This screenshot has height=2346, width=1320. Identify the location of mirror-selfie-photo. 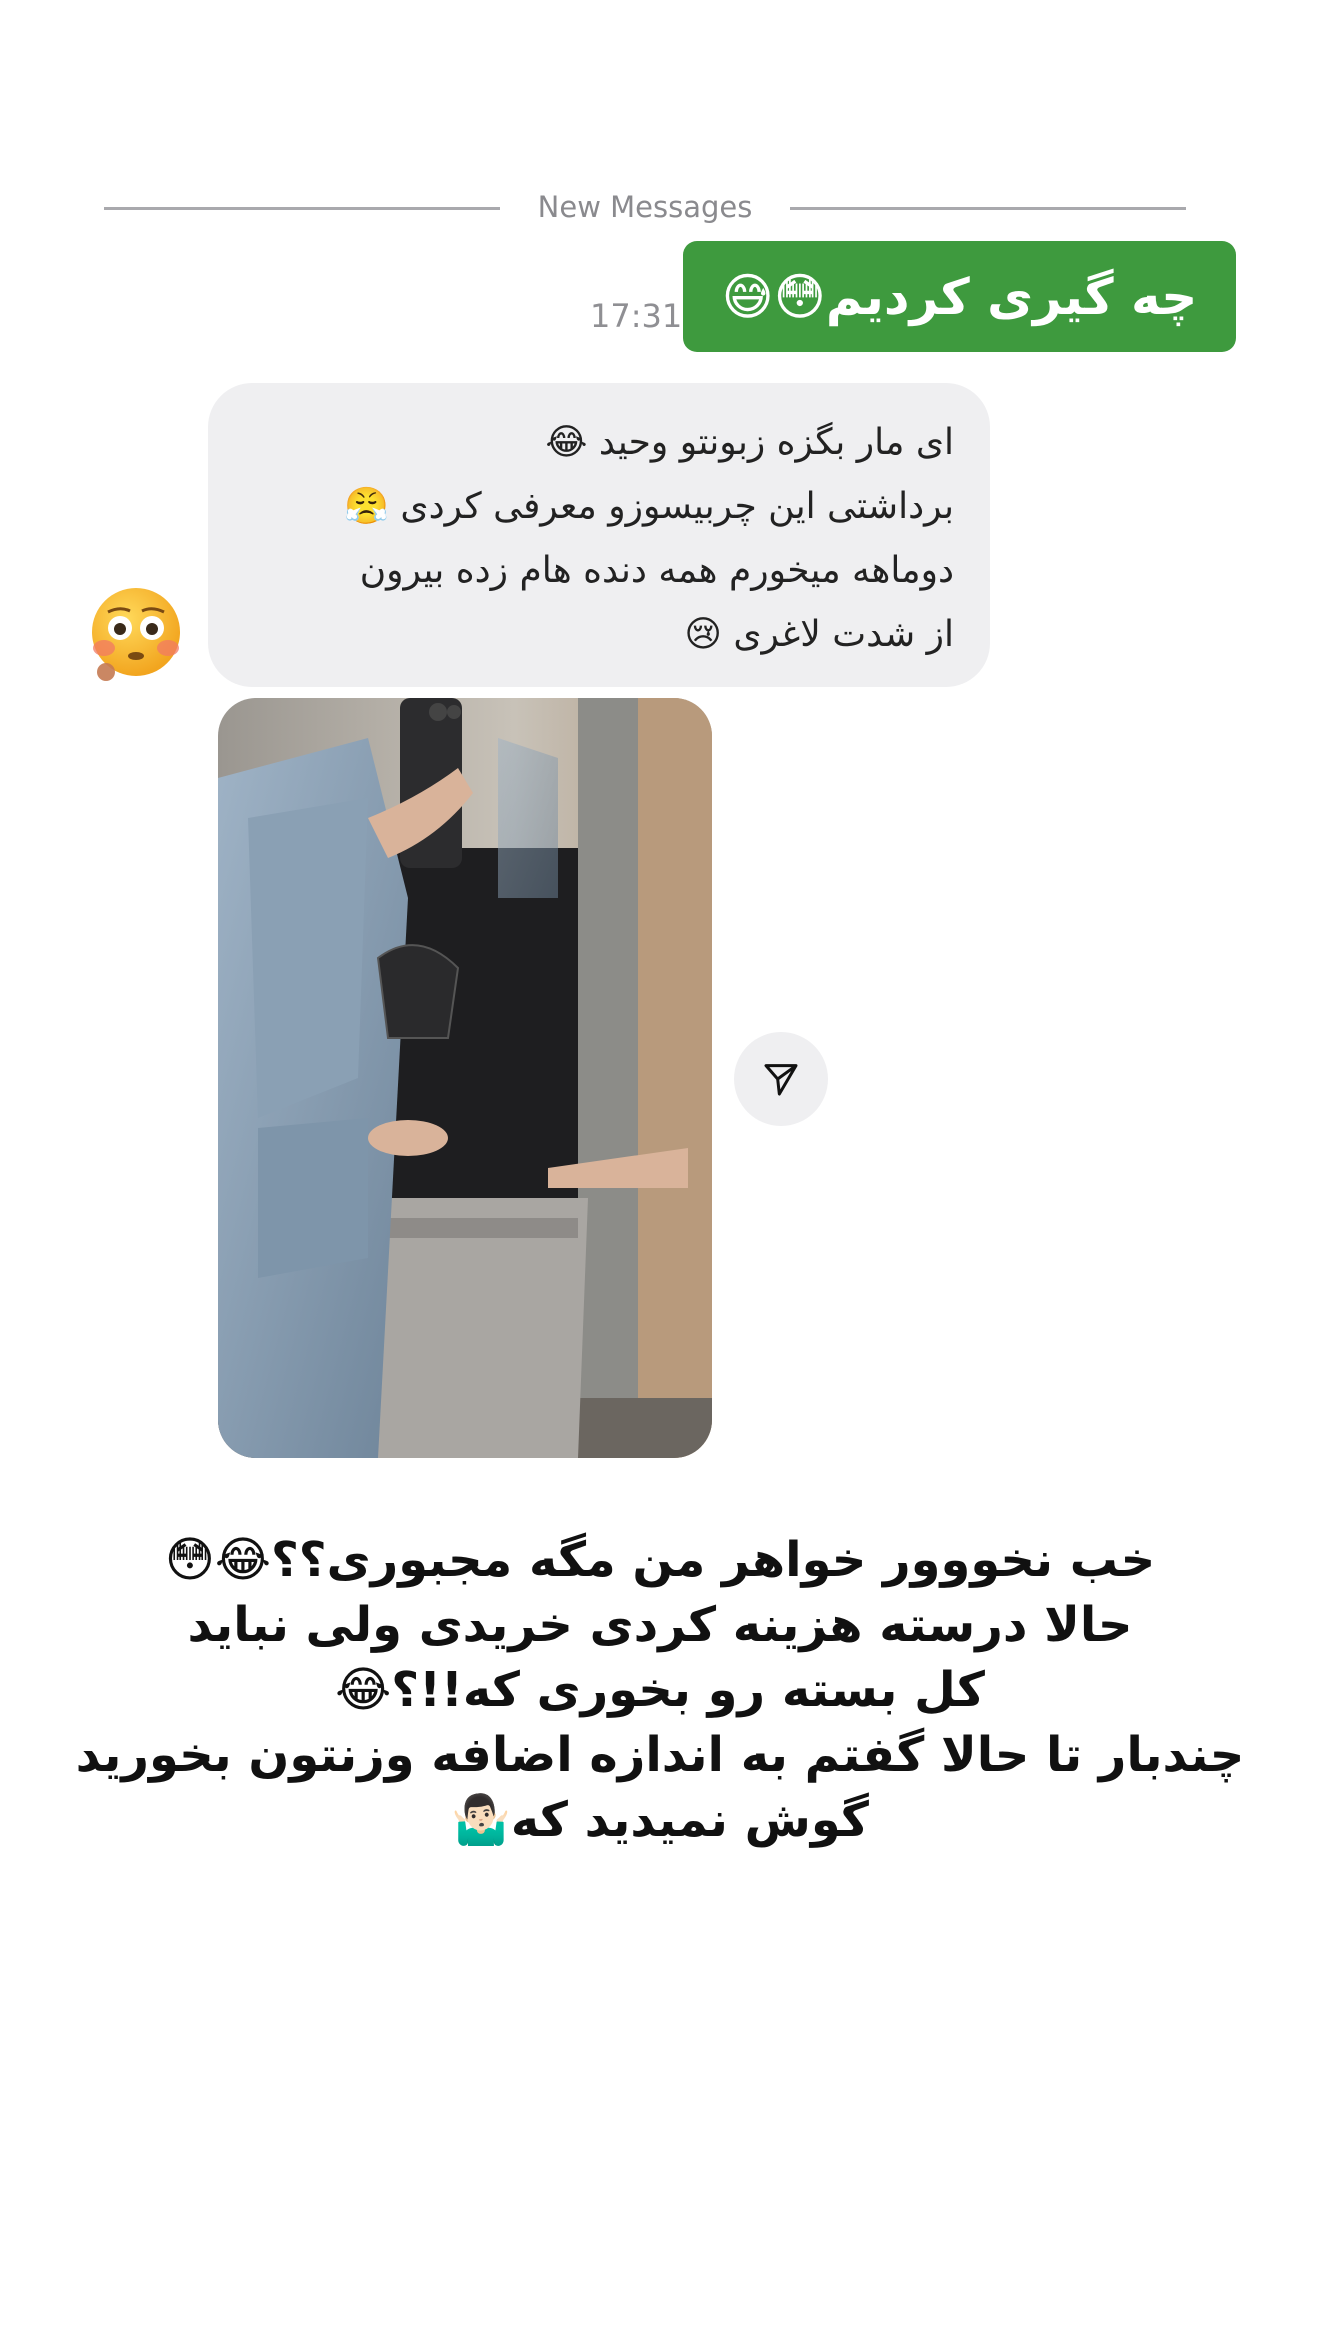
(465, 1078).